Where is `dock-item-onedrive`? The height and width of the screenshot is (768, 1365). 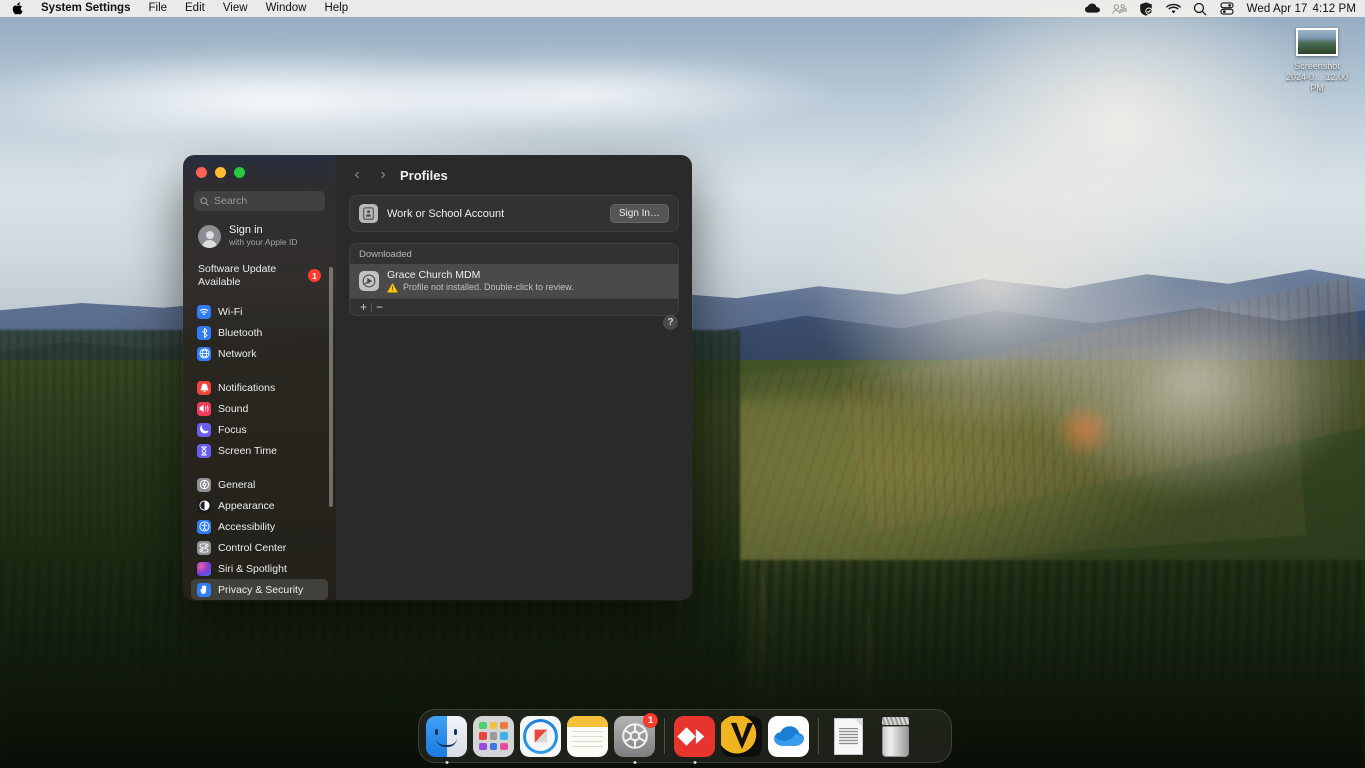 dock-item-onedrive is located at coordinates (788, 736).